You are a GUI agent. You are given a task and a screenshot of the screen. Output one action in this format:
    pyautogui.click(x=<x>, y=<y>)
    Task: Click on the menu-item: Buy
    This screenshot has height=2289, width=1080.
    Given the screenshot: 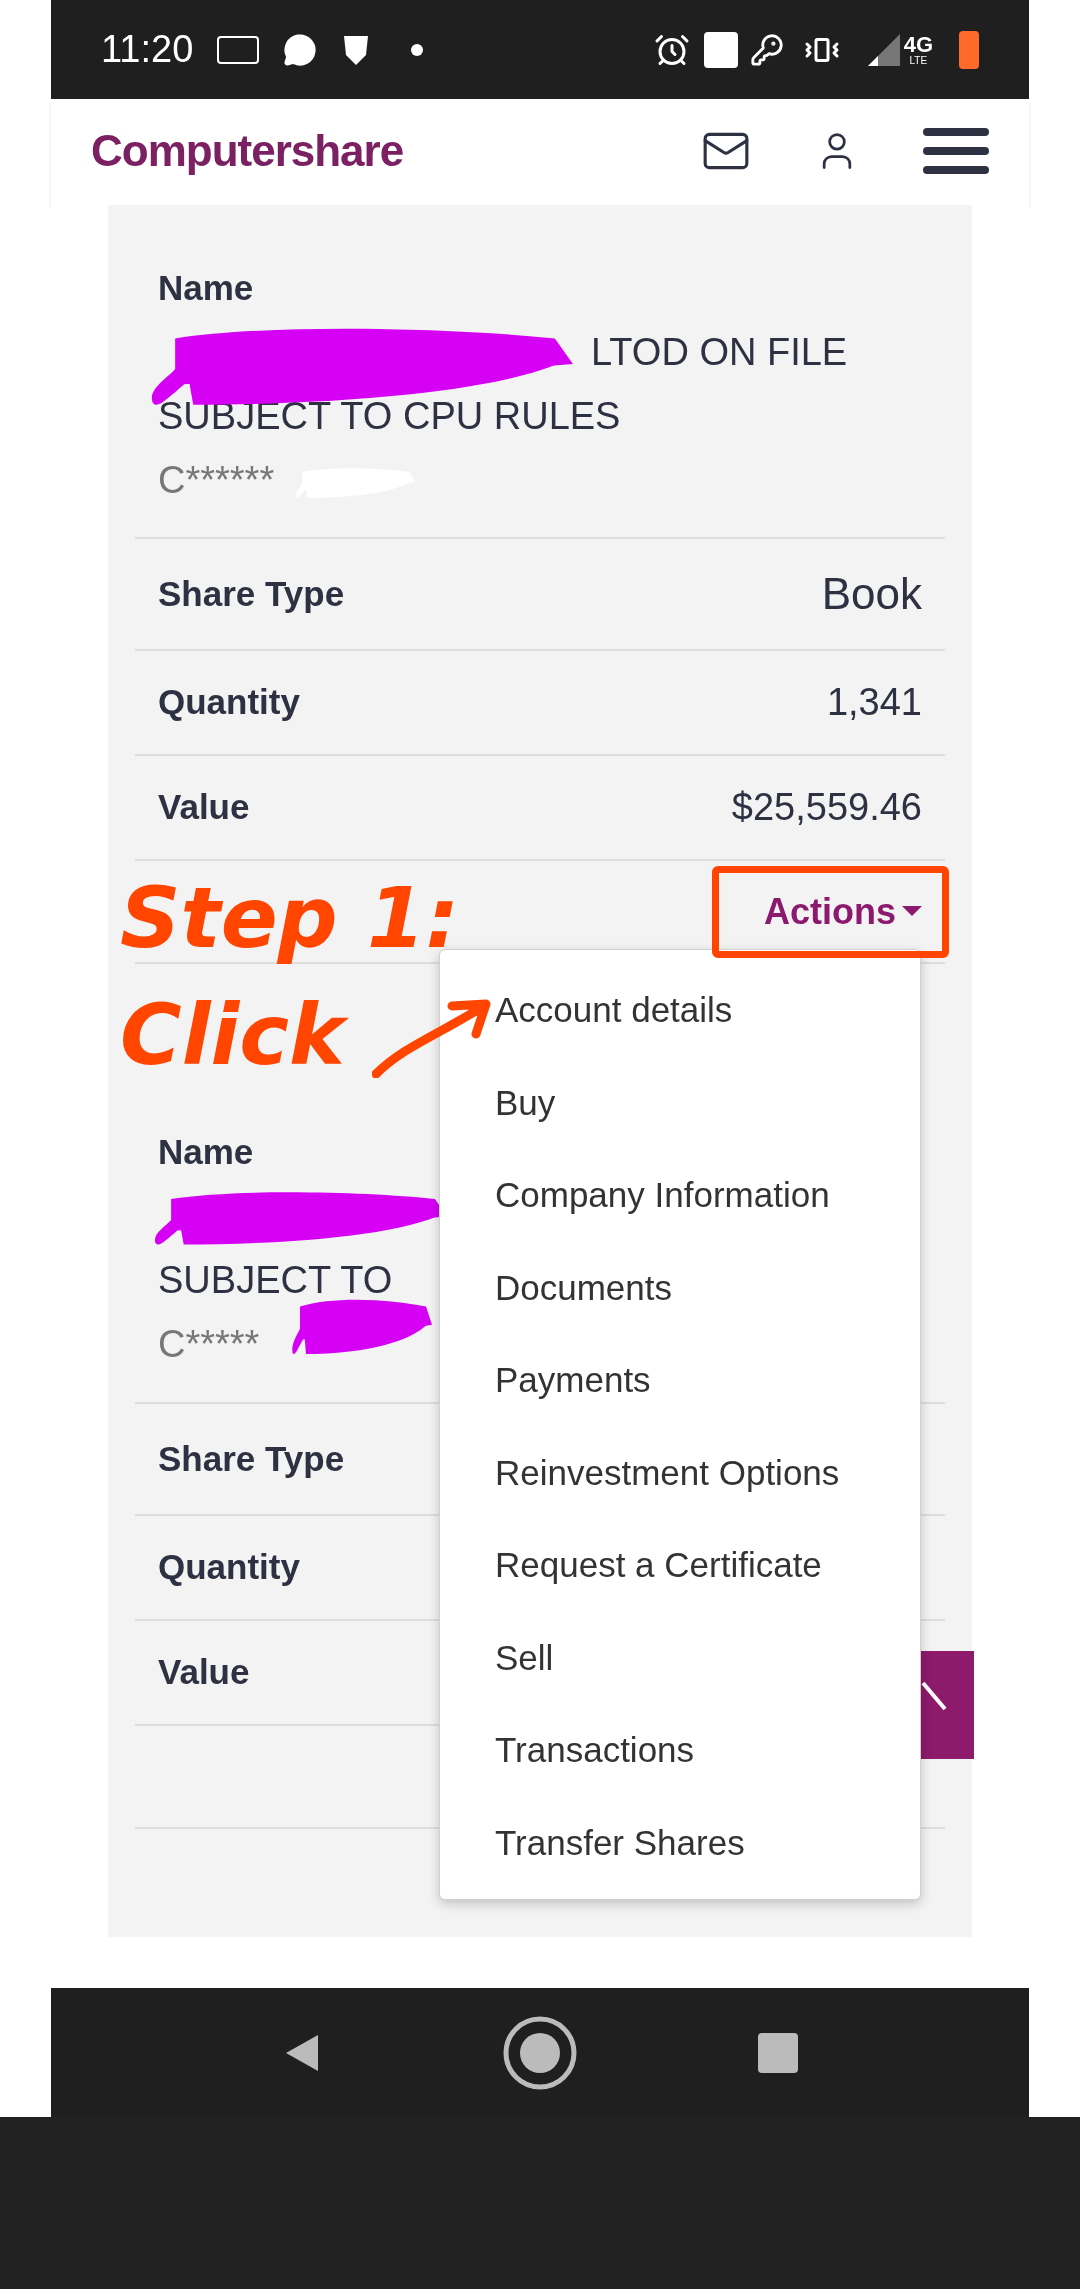 What is the action you would take?
    pyautogui.click(x=680, y=1102)
    